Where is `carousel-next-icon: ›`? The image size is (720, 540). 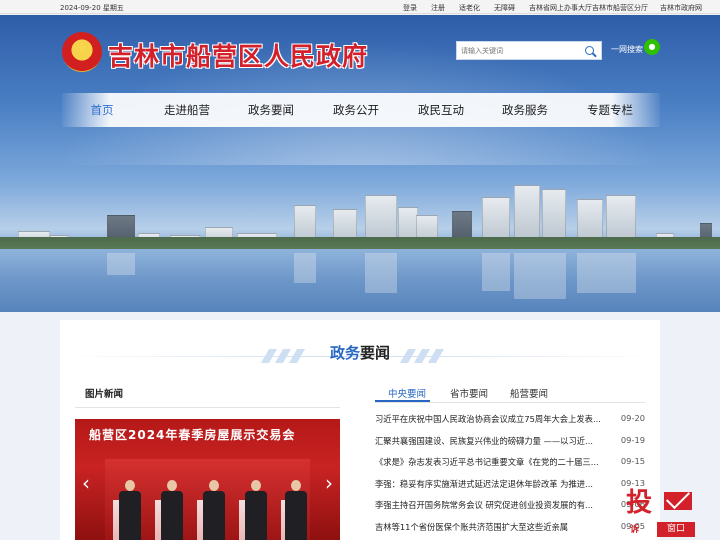
carousel-next-icon: › is located at coordinates (329, 483).